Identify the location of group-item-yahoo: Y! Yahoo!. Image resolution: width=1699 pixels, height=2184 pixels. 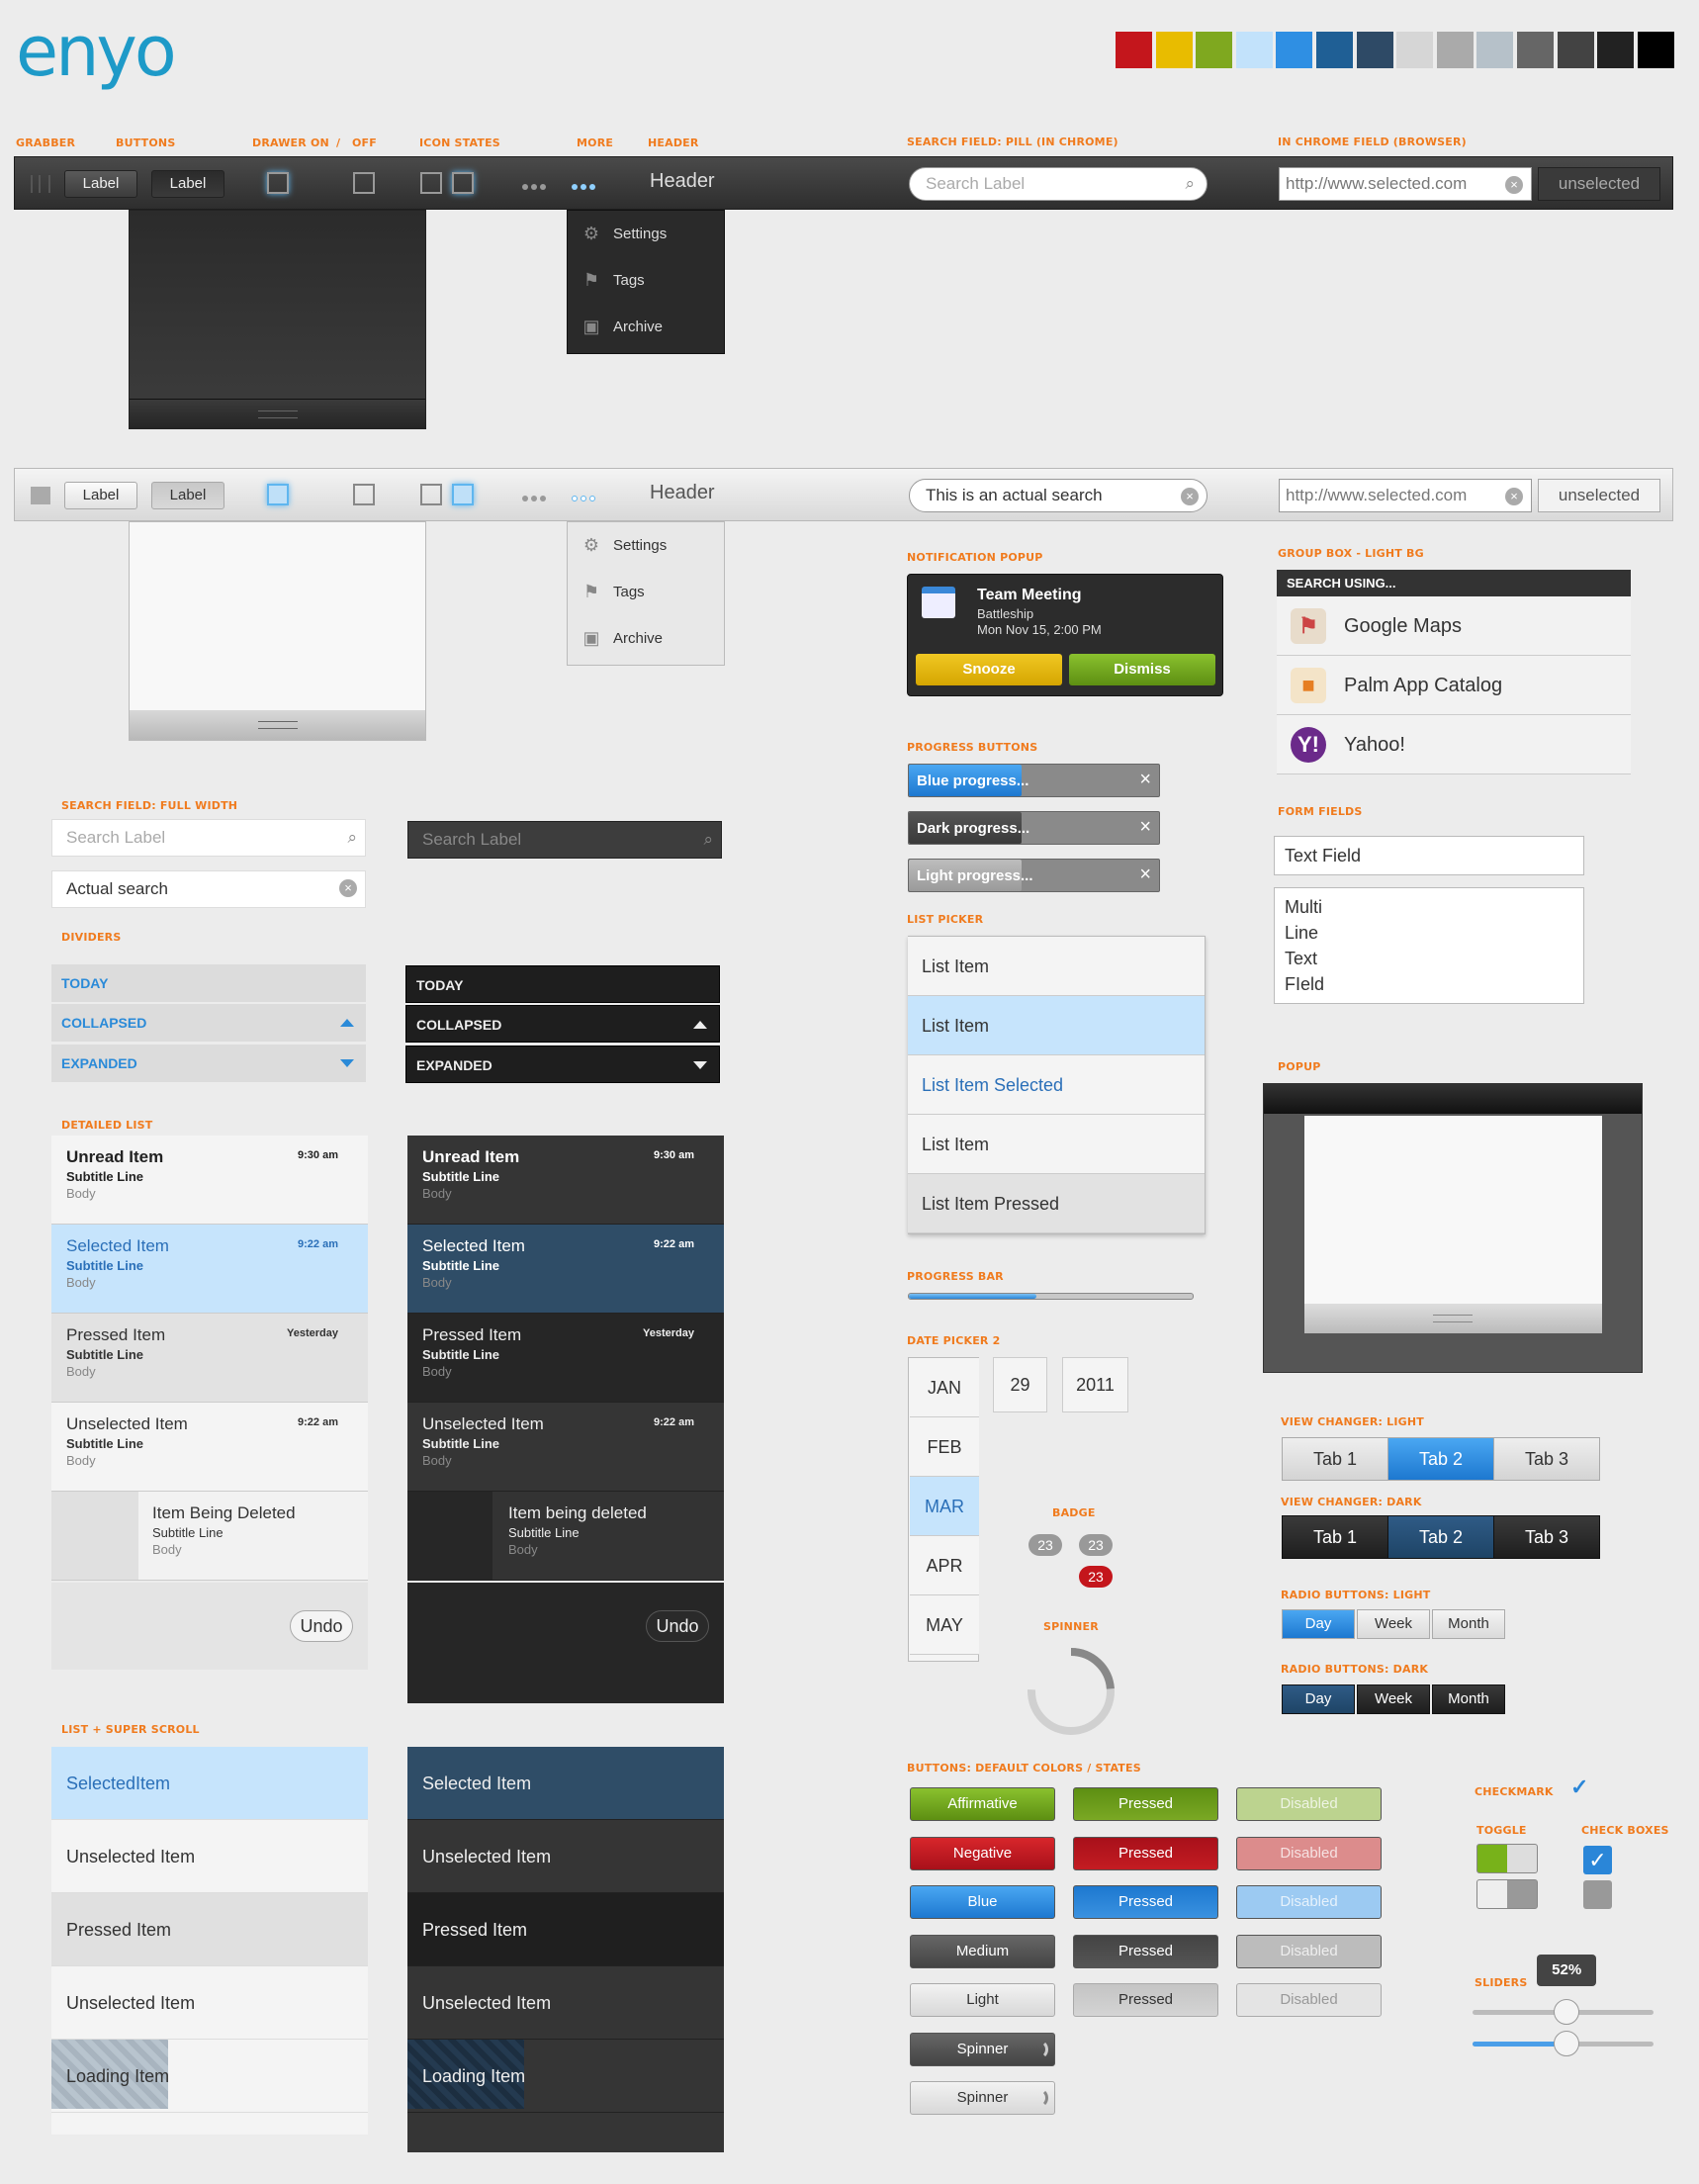
(1454, 744).